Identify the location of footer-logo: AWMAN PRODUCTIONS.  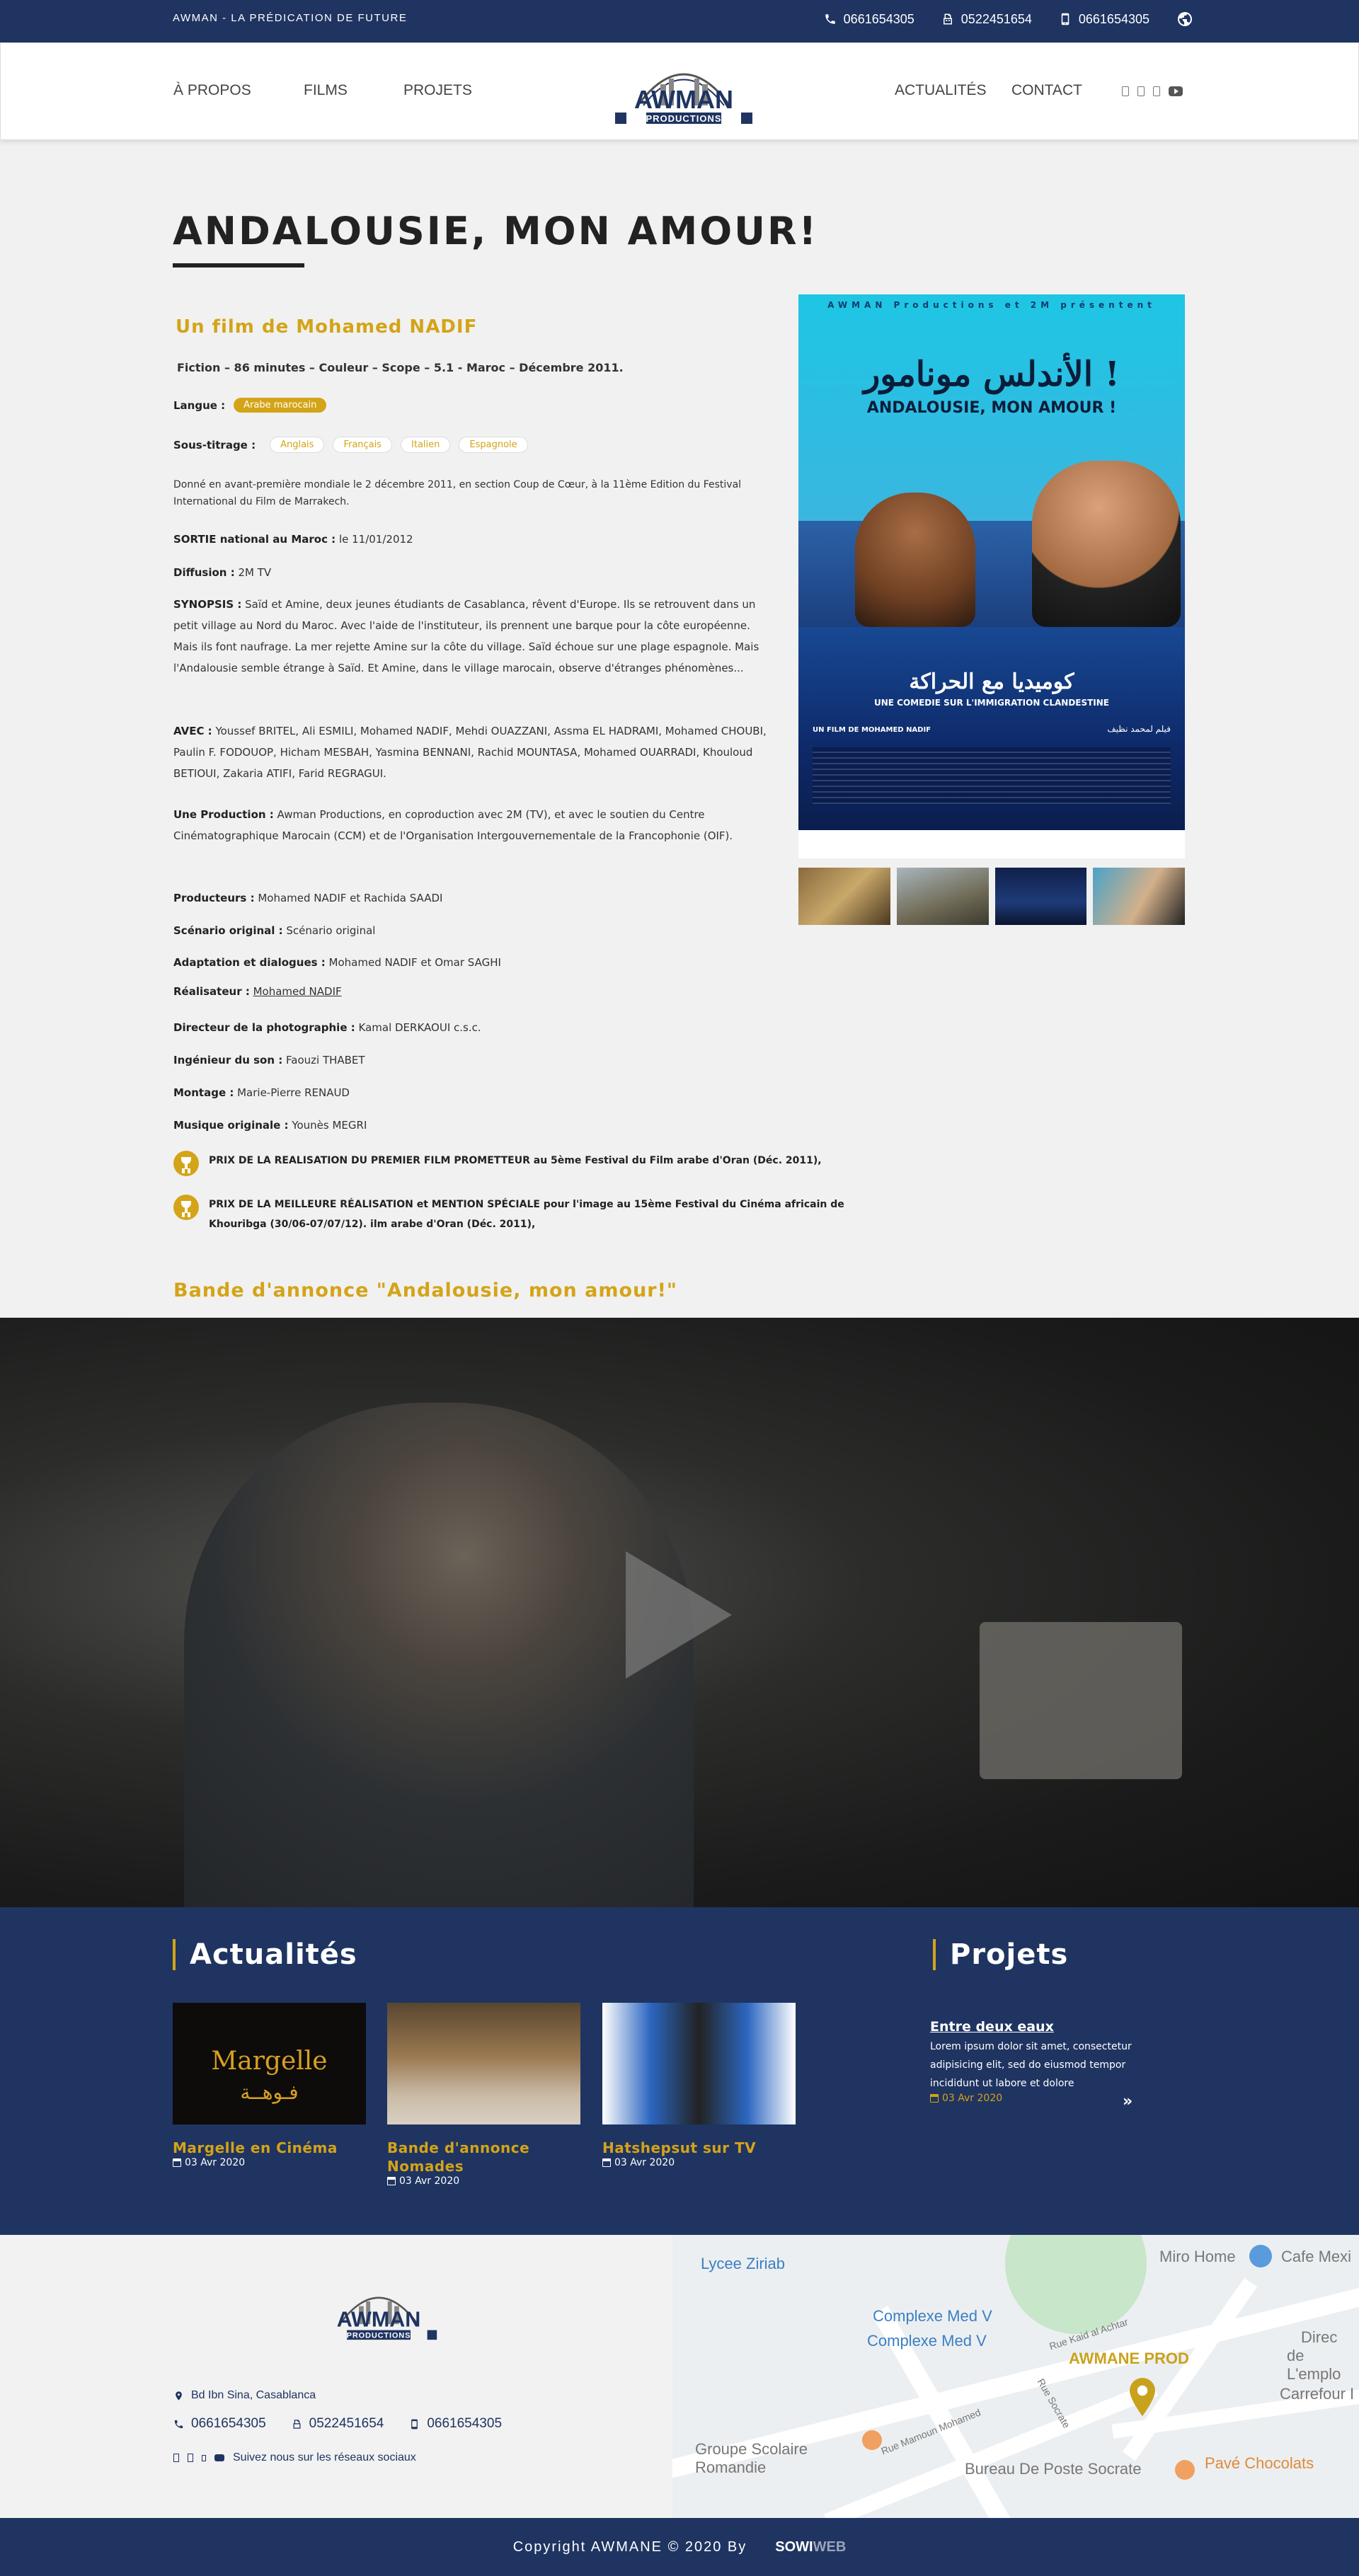
(378, 2312).